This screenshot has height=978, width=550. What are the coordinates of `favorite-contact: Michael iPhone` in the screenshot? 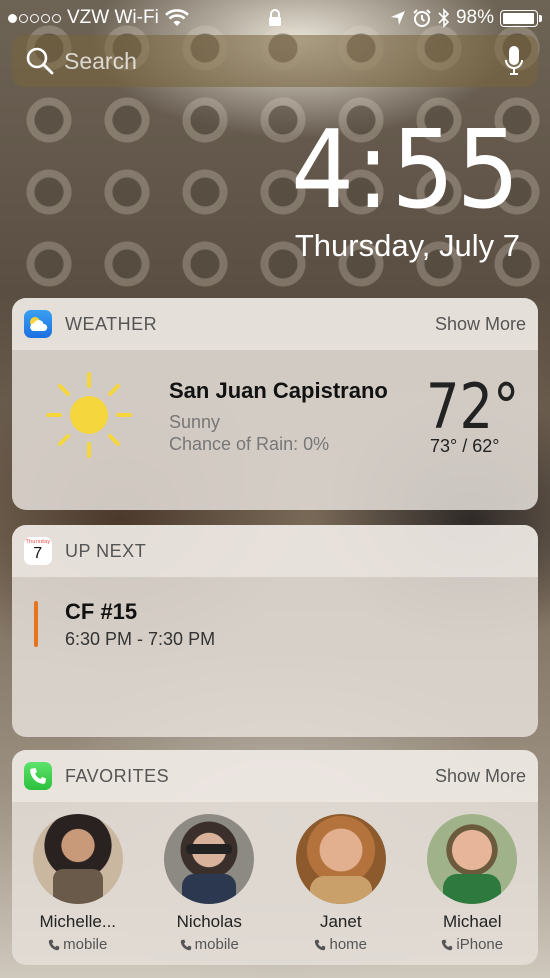 It's located at (472, 883).